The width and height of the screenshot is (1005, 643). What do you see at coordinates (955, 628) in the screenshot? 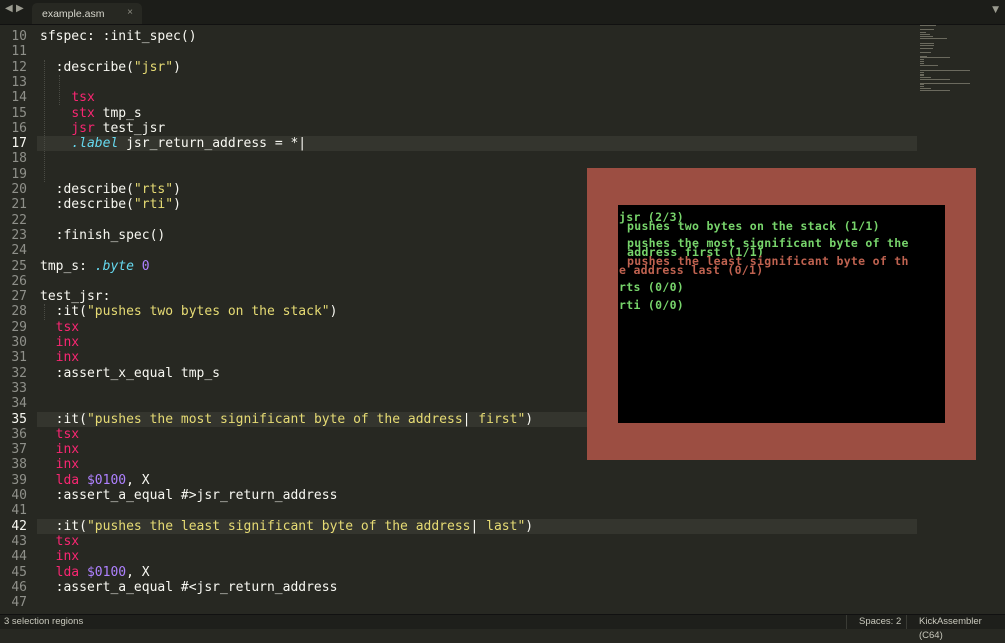
I see `syntax-status: KickAssembler (C64)` at bounding box center [955, 628].